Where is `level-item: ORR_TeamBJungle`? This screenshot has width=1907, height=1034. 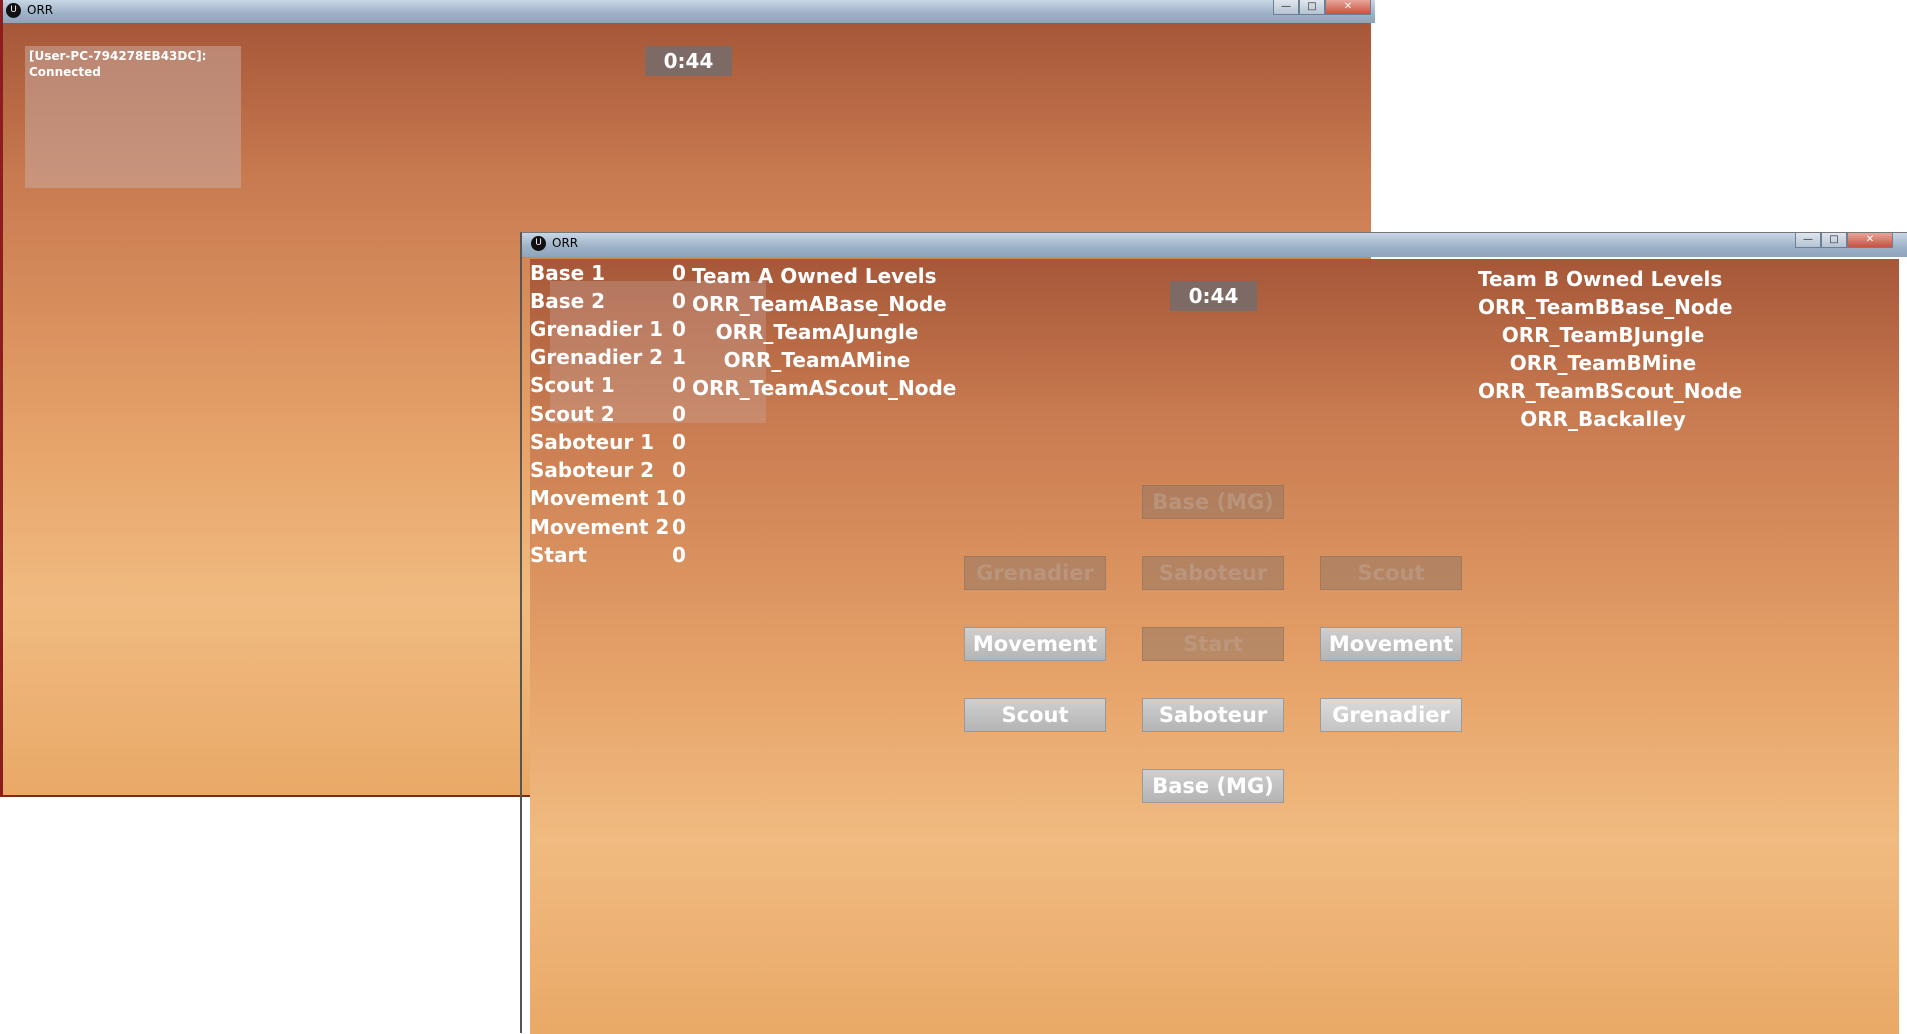 level-item: ORR_TeamBJungle is located at coordinates (1603, 335).